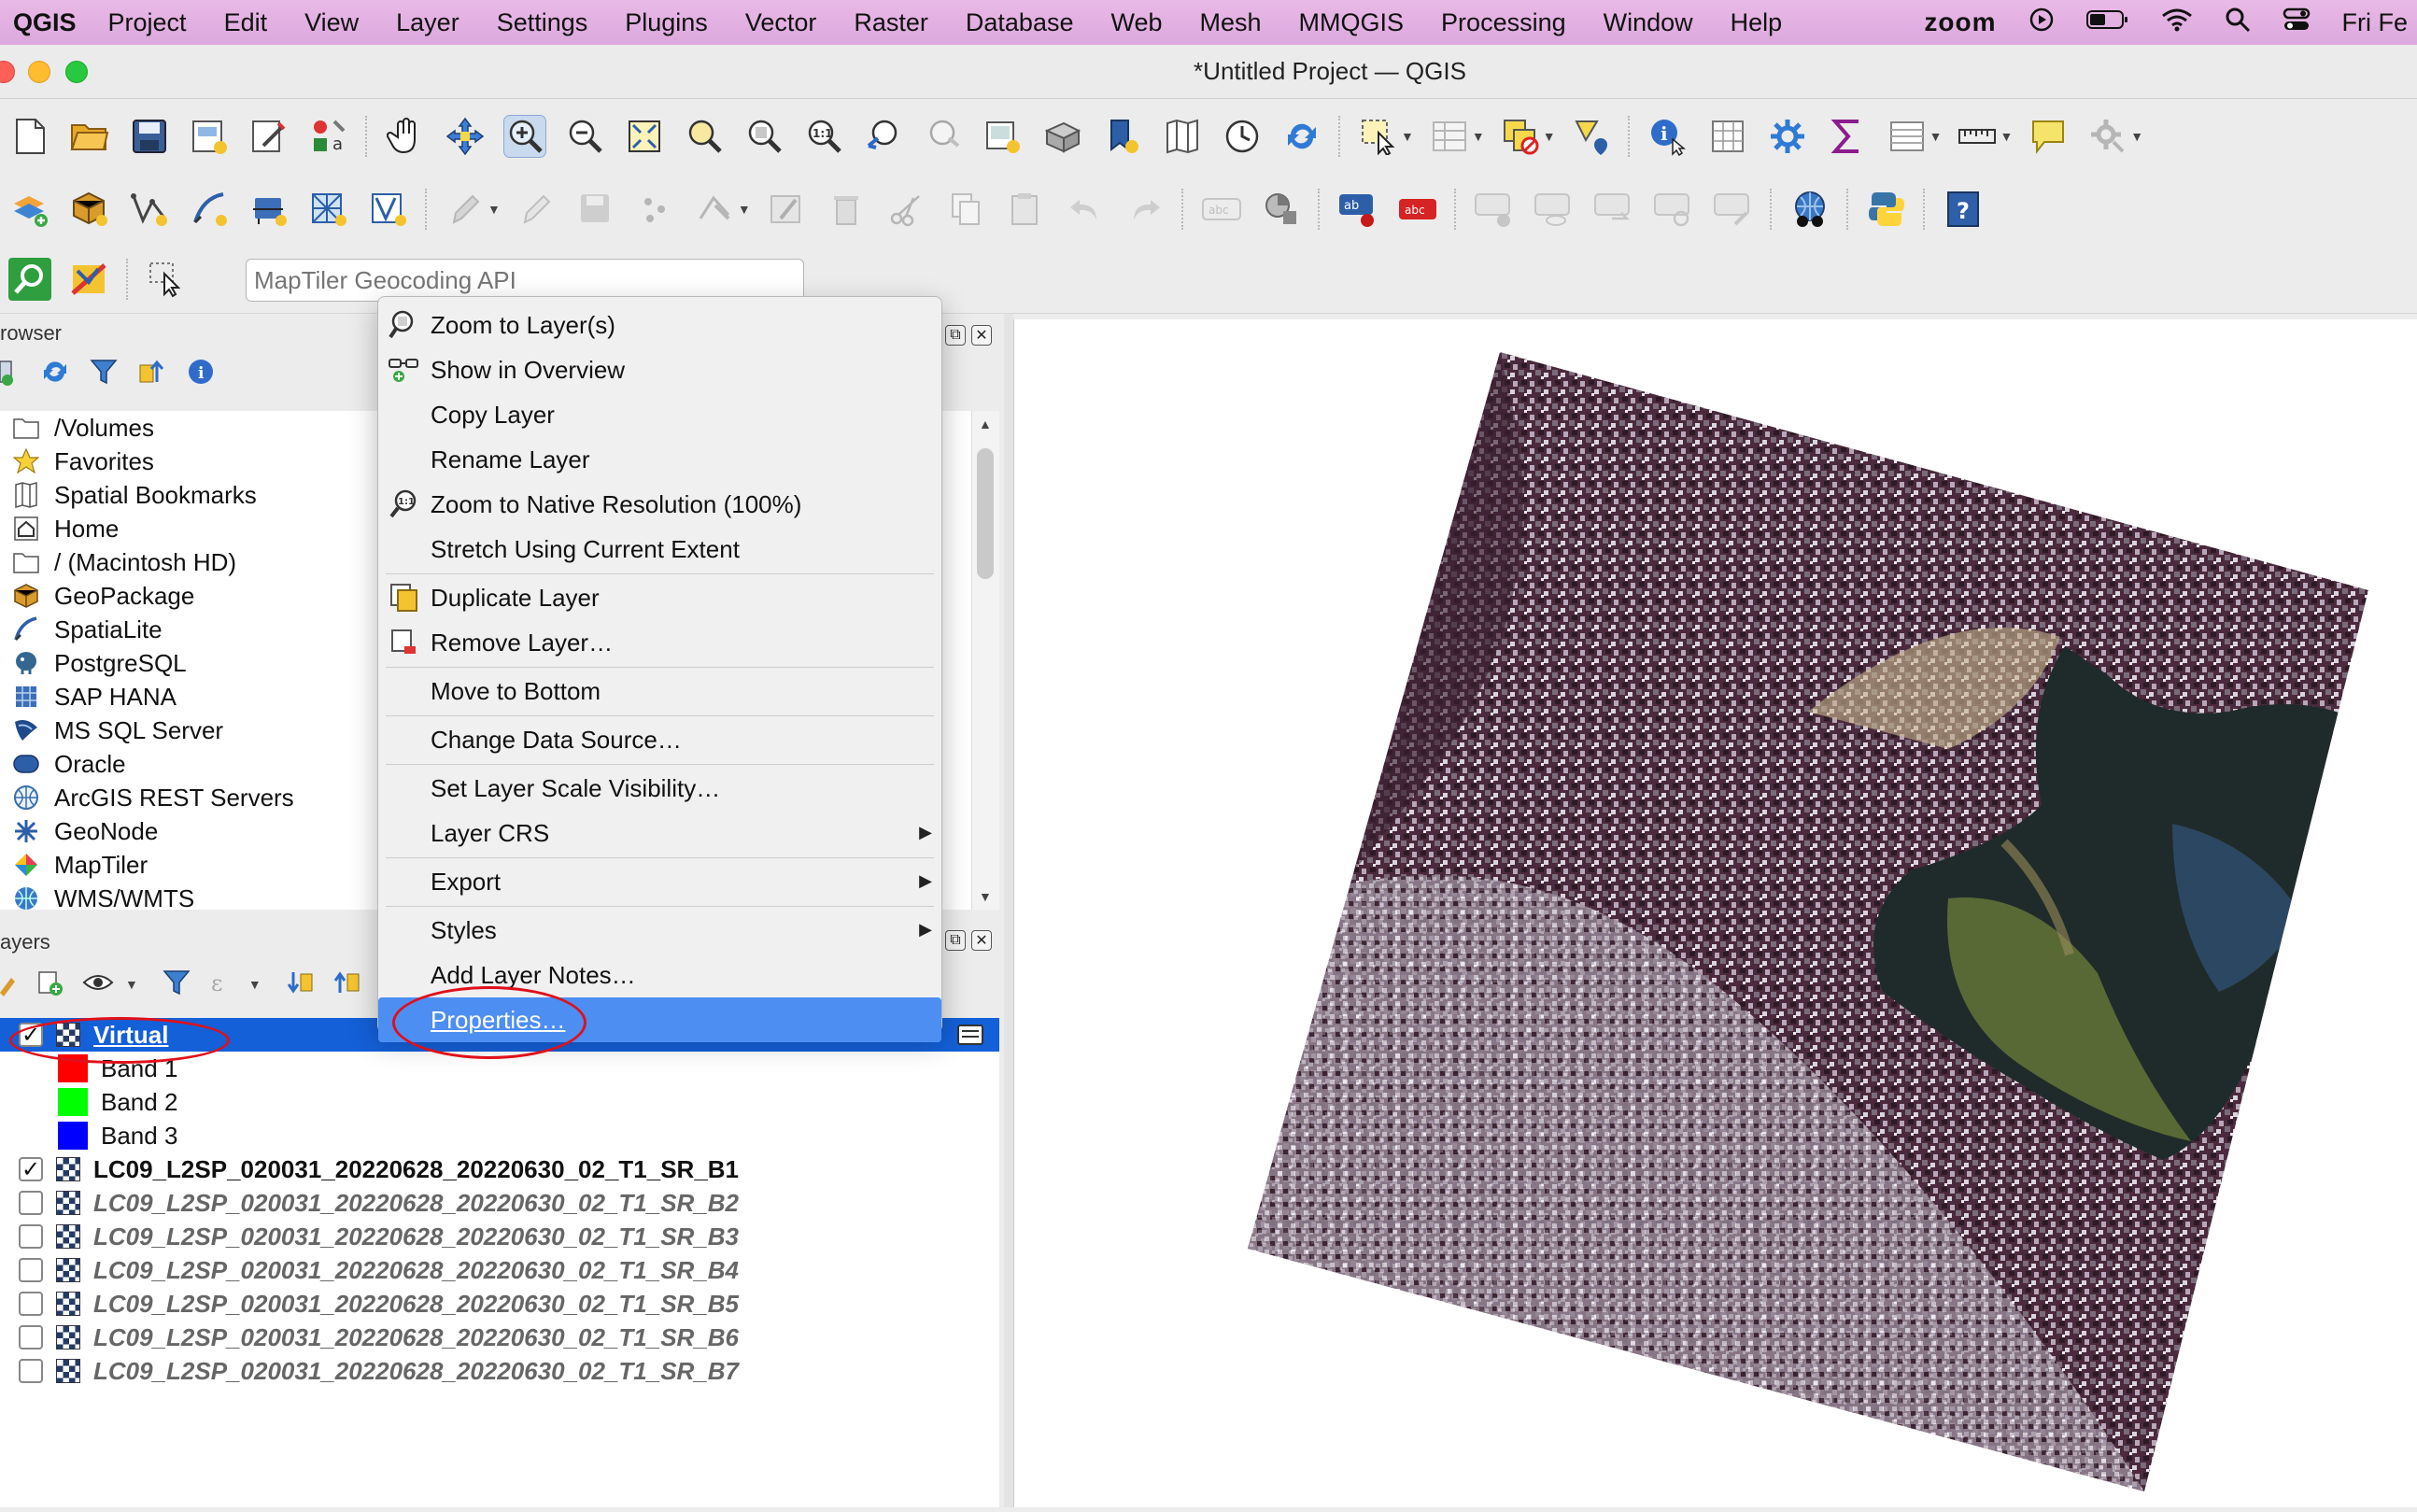 This screenshot has width=2417, height=1512. What do you see at coordinates (465, 209) in the screenshot?
I see `current-edits-icon` at bounding box center [465, 209].